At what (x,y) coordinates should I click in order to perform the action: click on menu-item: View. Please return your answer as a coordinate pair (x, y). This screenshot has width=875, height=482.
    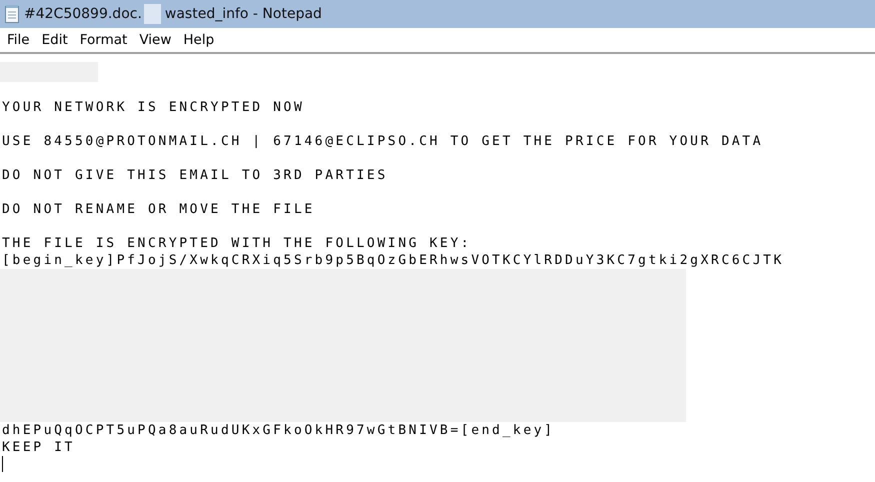
    Looking at the image, I should click on (155, 40).